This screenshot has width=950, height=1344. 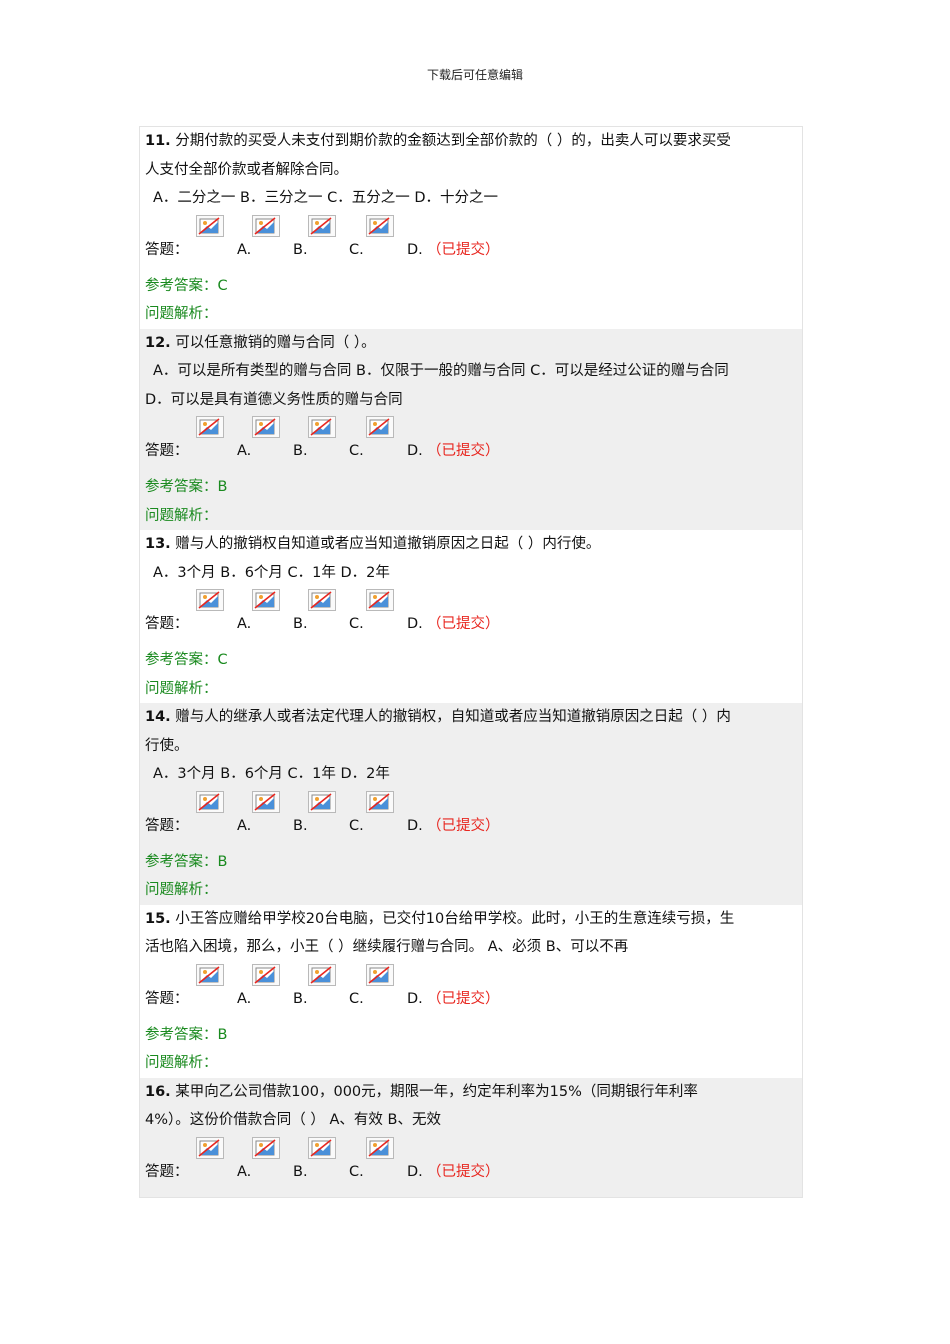 I want to click on question-text: 4%）。这份价借款合同（ ） A、有效 B、无效, so click(x=293, y=1120).